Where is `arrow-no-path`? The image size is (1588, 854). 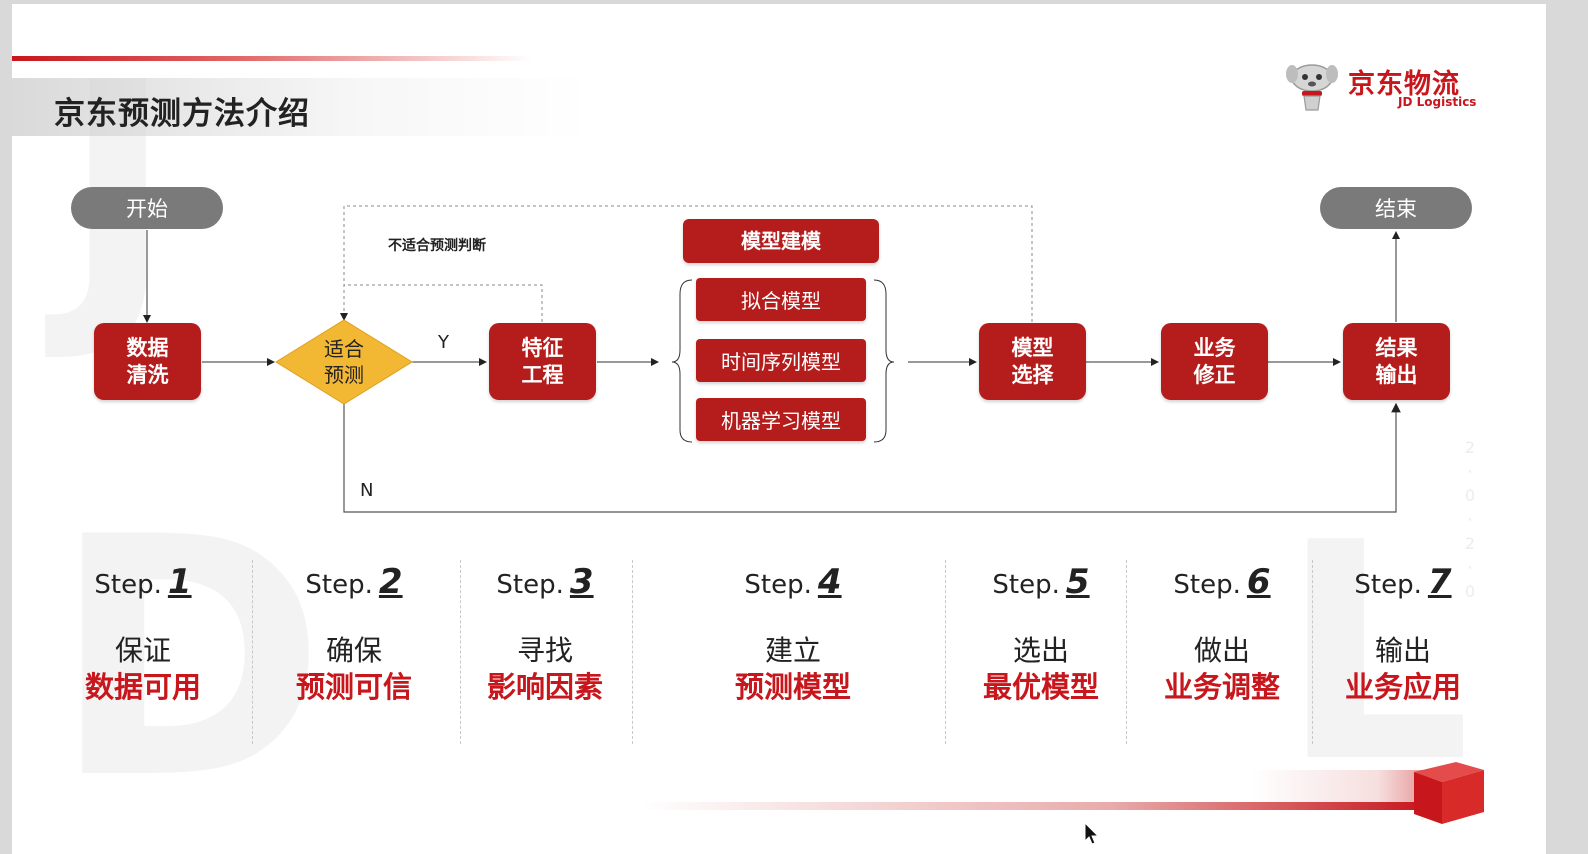
arrow-no-path is located at coordinates (872, 456).